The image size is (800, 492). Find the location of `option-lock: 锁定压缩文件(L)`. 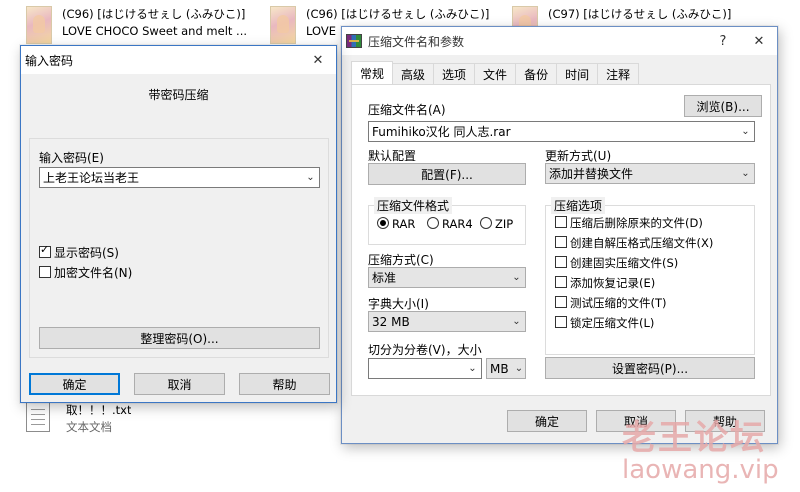

option-lock: 锁定压缩文件(L) is located at coordinates (604, 323).